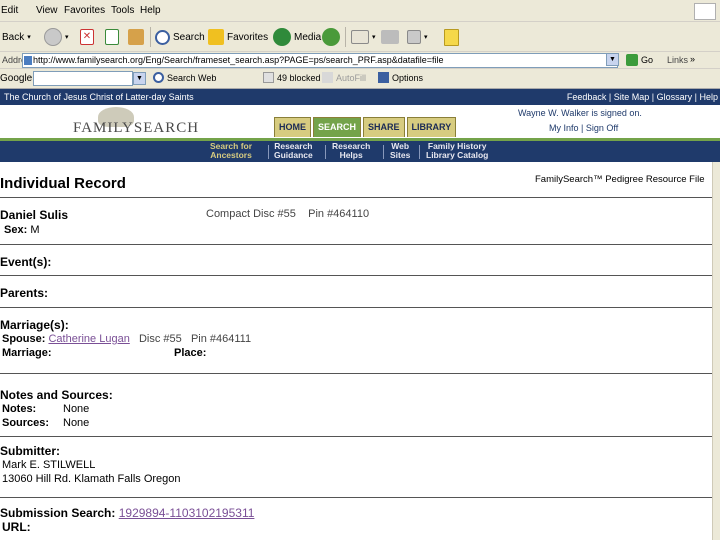 The width and height of the screenshot is (720, 540). Describe the element at coordinates (268, 77) in the screenshot. I see `popup-blocker-icon` at that location.